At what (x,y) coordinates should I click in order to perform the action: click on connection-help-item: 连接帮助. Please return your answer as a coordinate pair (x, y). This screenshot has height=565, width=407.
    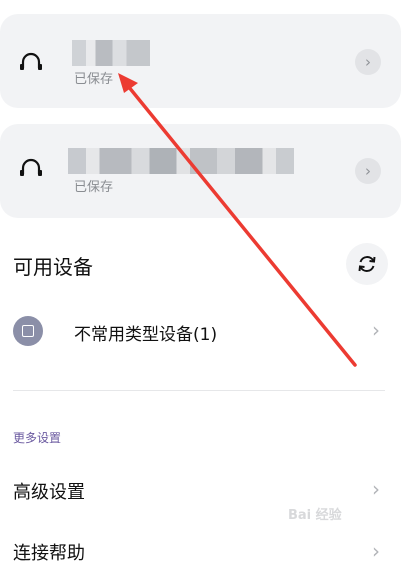
    Looking at the image, I should click on (49, 552).